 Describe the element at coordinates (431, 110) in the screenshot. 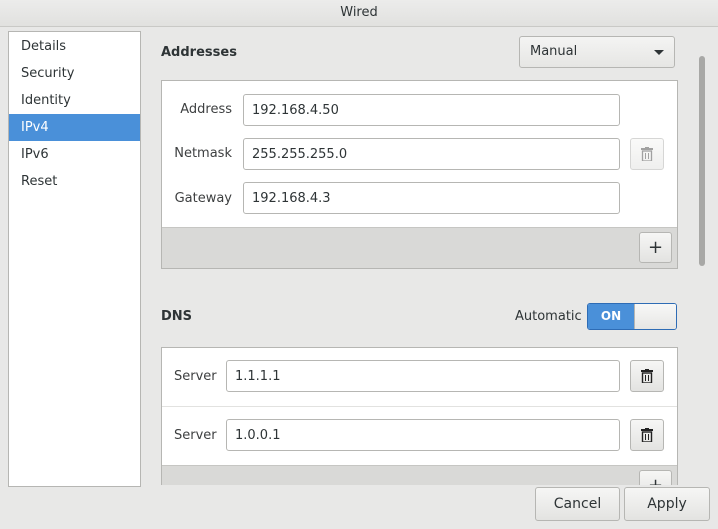

I see `address-field` at that location.